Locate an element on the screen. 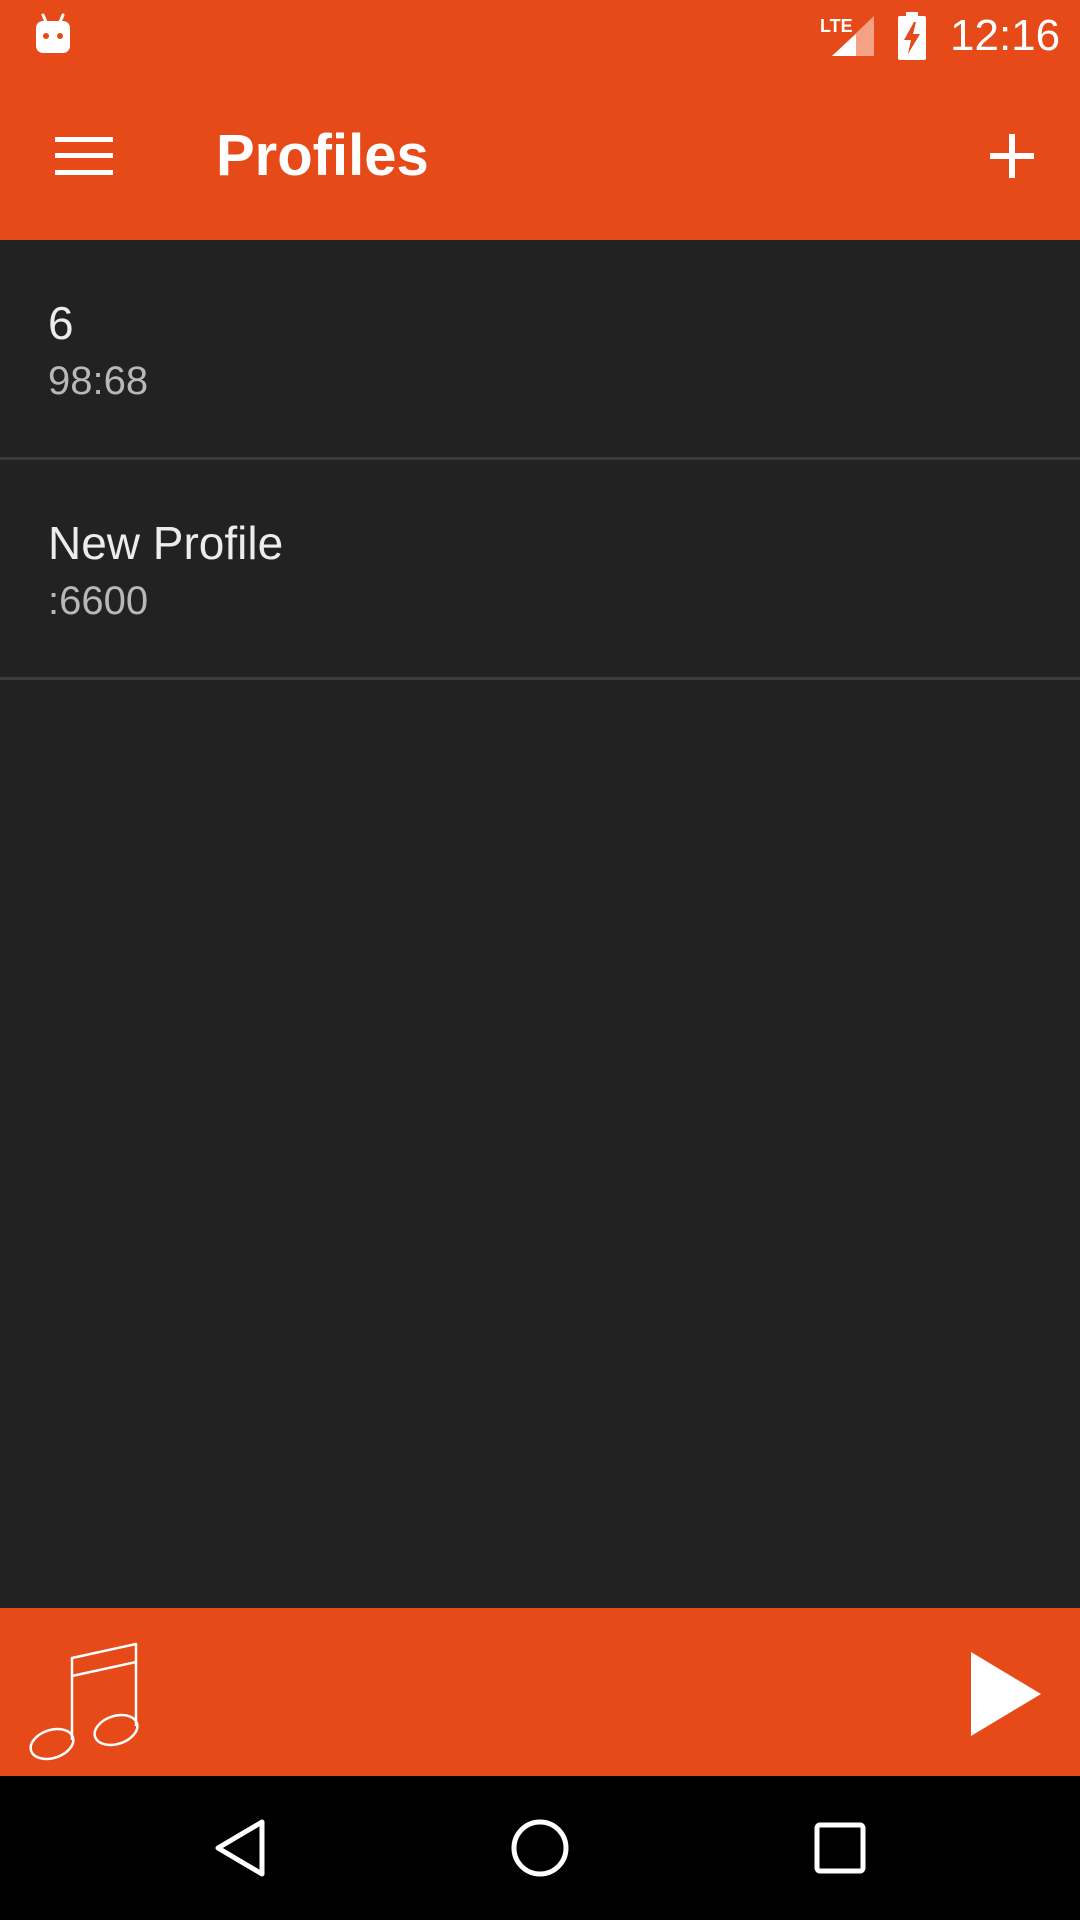  recents-icon is located at coordinates (840, 1848).